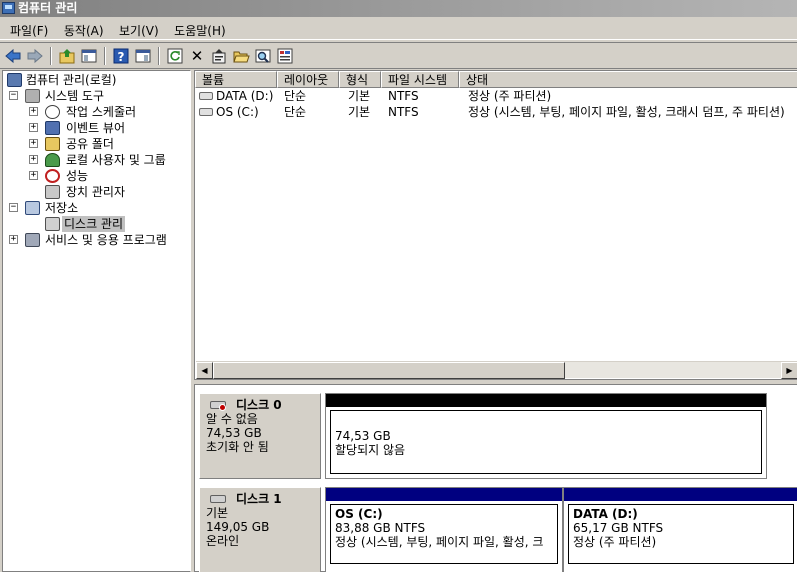 Image resolution: width=797 pixels, height=572 pixels. I want to click on forward-button, so click(35, 56).